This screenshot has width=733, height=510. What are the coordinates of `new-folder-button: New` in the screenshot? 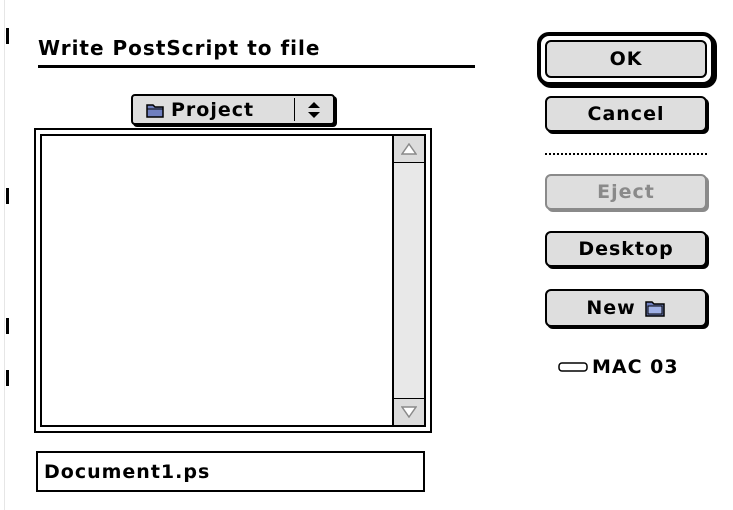 It's located at (626, 308).